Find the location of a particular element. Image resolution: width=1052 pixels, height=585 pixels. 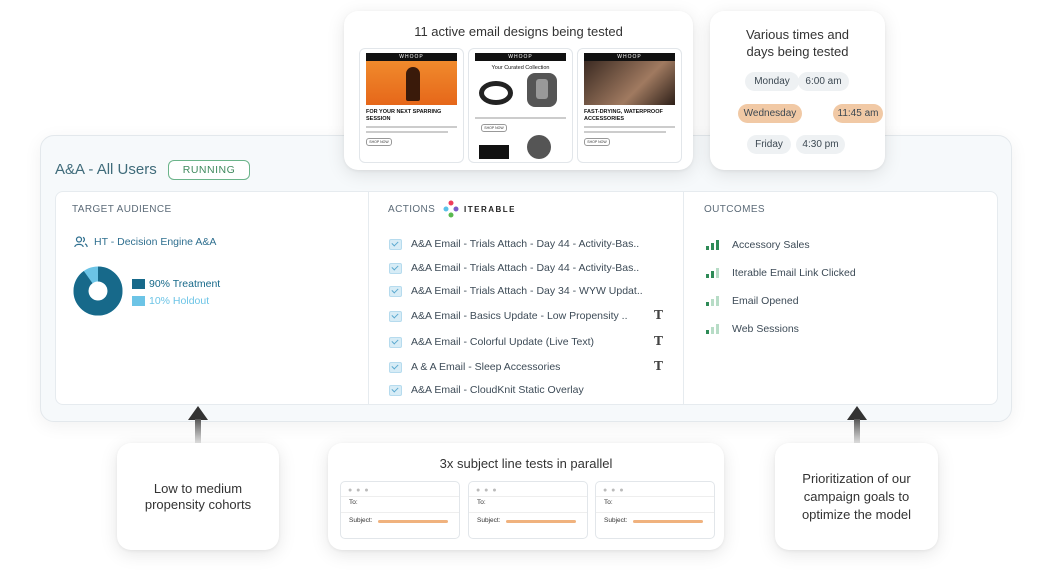

iterable-logo-icon is located at coordinates (451, 209).